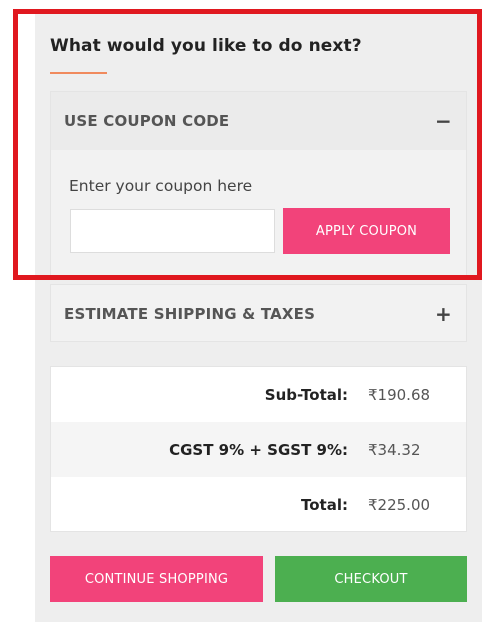 The width and height of the screenshot is (485, 622). Describe the element at coordinates (258, 394) in the screenshot. I see `subtotal-row: Sub-Total: ₹190.68` at that location.